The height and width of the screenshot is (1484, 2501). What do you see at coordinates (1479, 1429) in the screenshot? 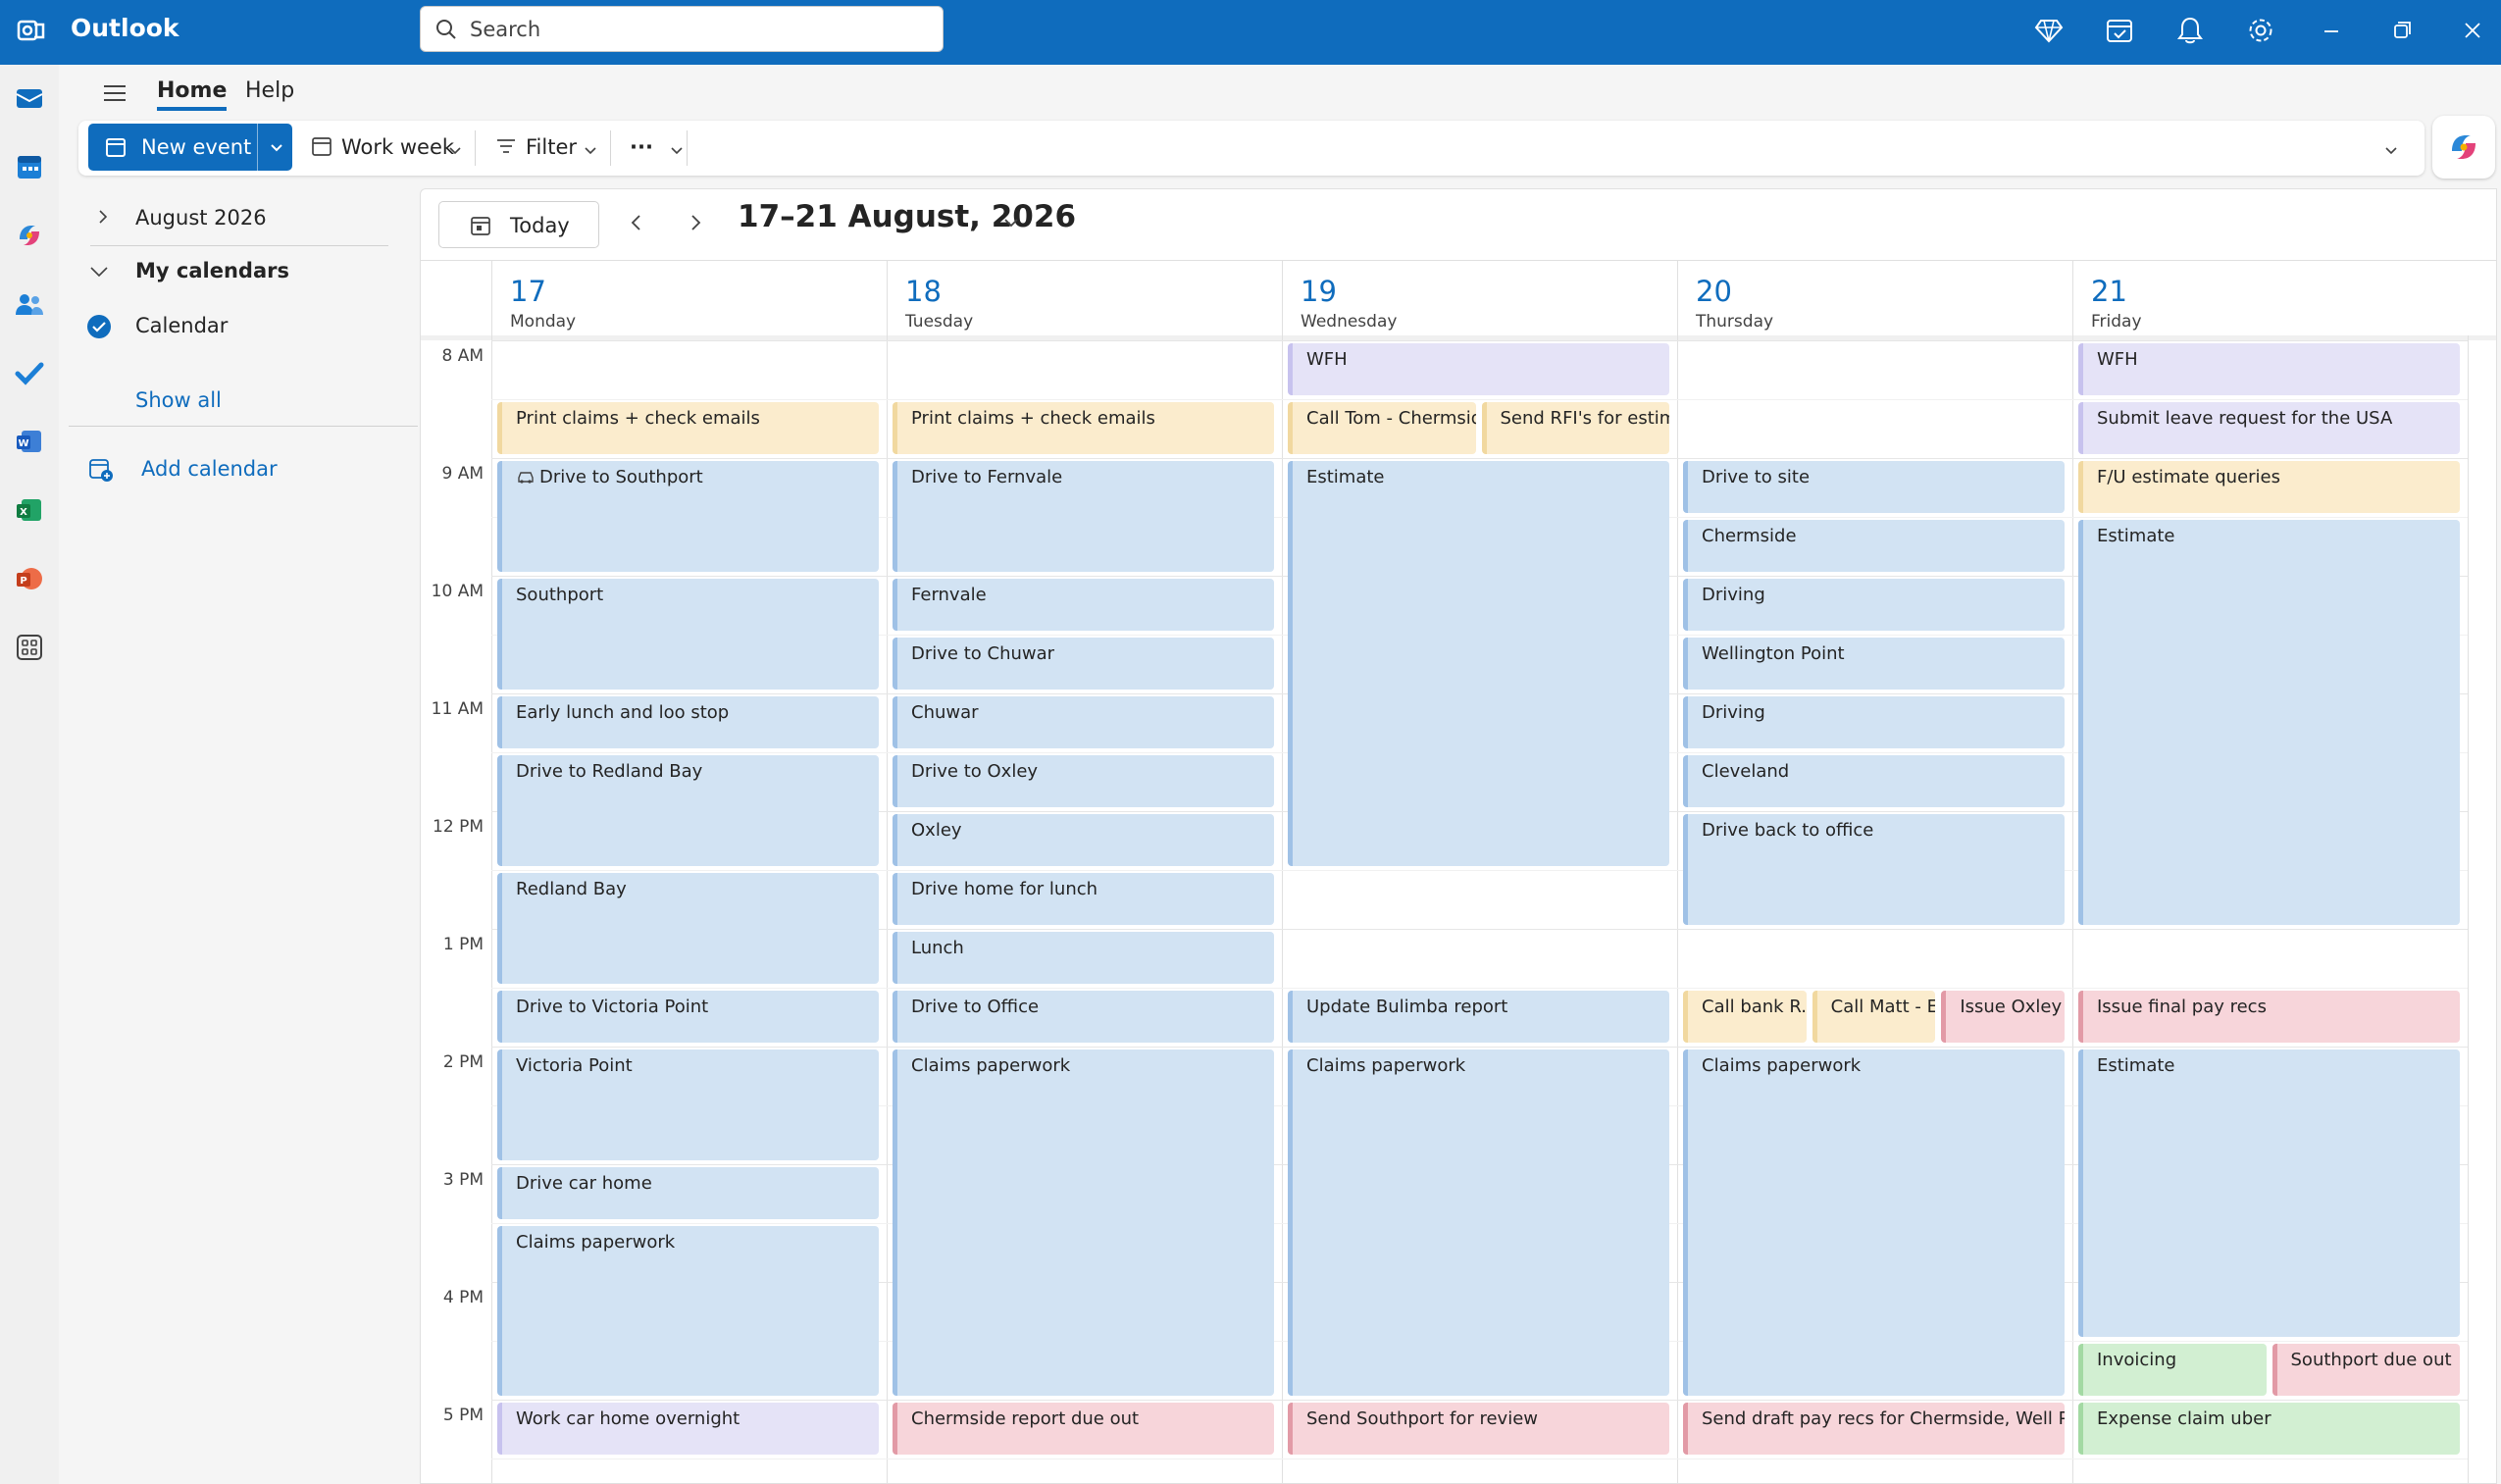
I see `calendar-event: Send Southport for review` at bounding box center [1479, 1429].